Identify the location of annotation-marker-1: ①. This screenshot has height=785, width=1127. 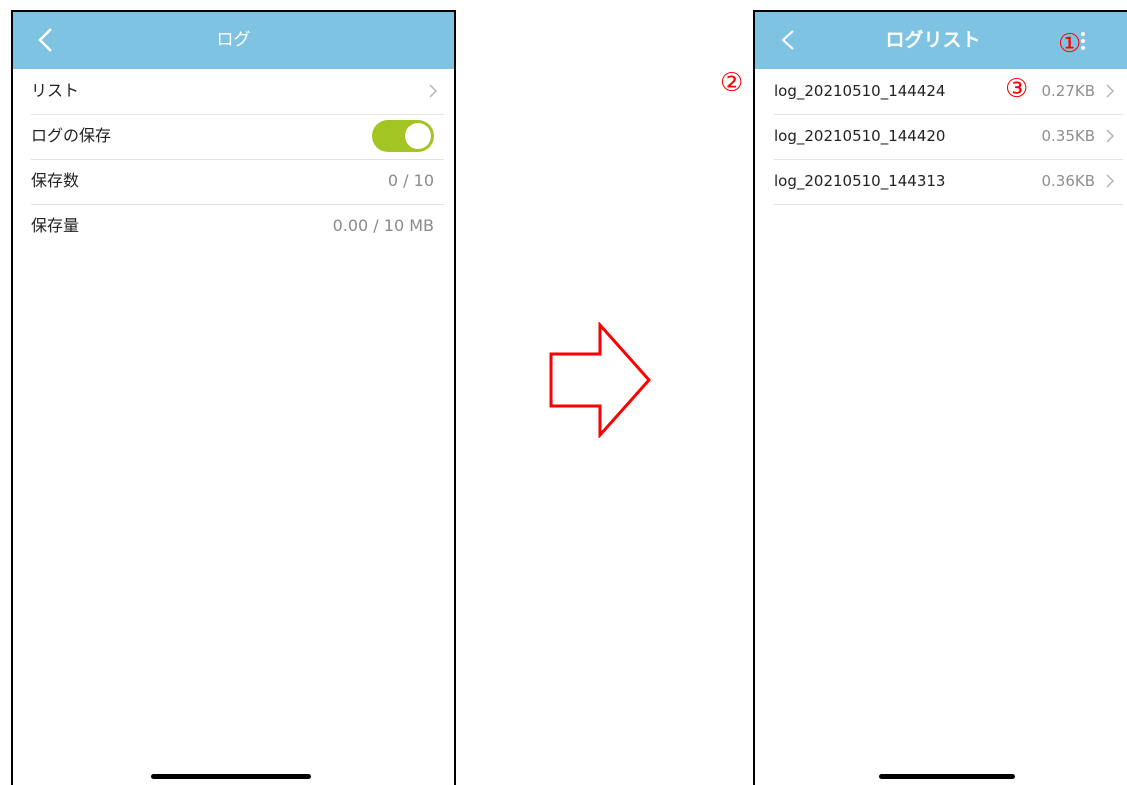
(1070, 44).